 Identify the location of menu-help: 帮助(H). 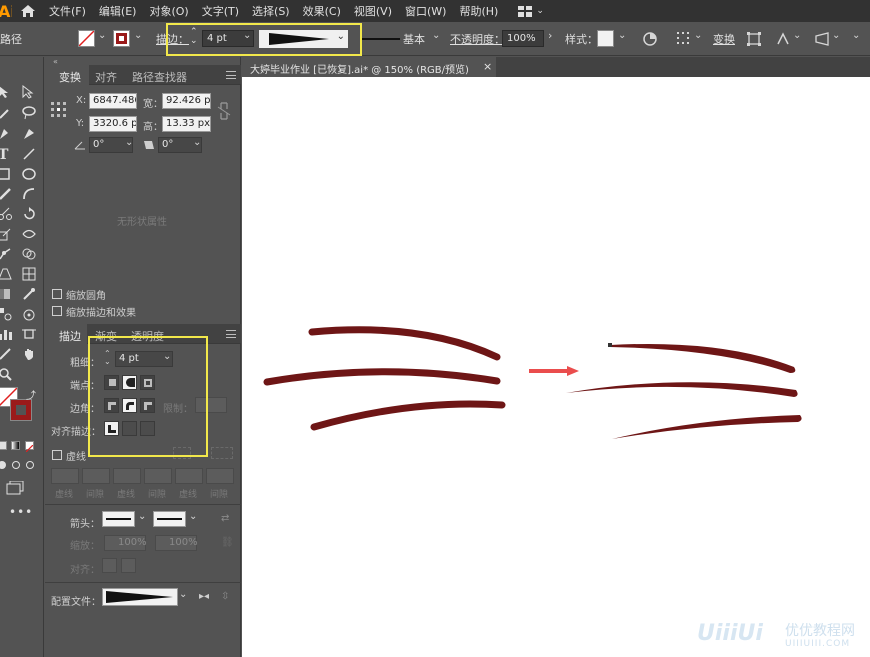
(478, 11).